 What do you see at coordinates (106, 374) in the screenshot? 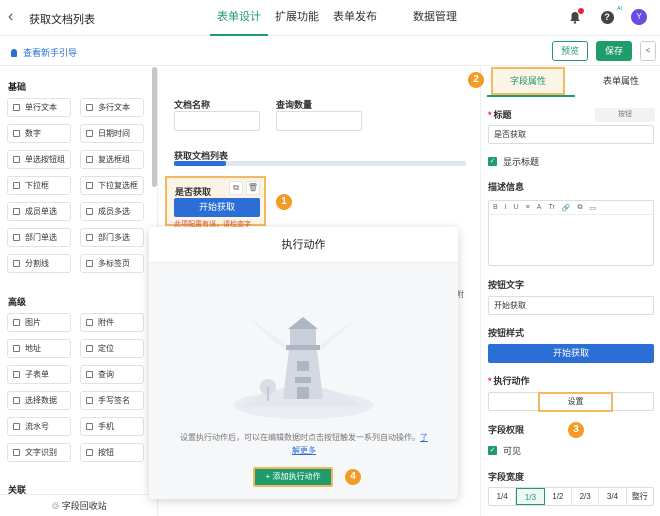
I see `component-label: 查询` at bounding box center [106, 374].